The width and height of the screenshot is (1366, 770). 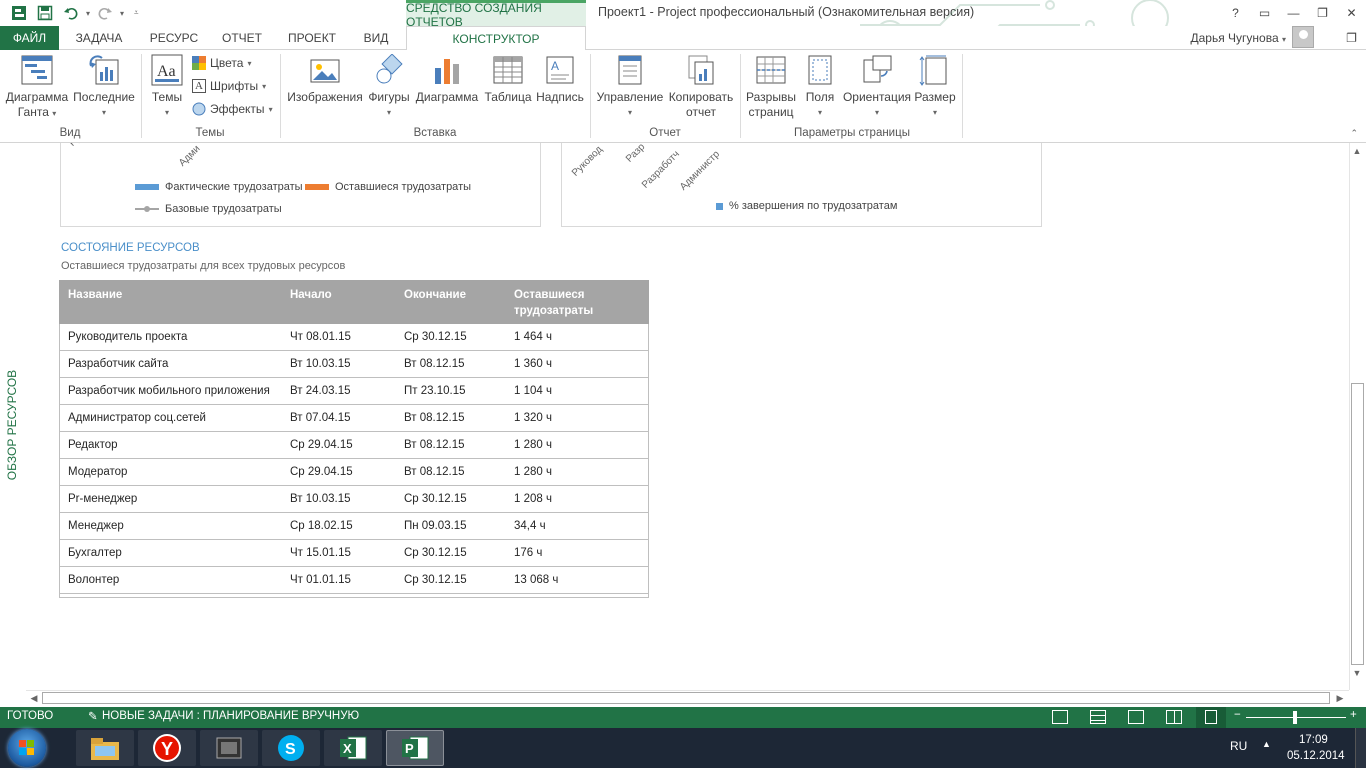 What do you see at coordinates (1351, 38) in the screenshot?
I see `restore-doc-button: ❐` at bounding box center [1351, 38].